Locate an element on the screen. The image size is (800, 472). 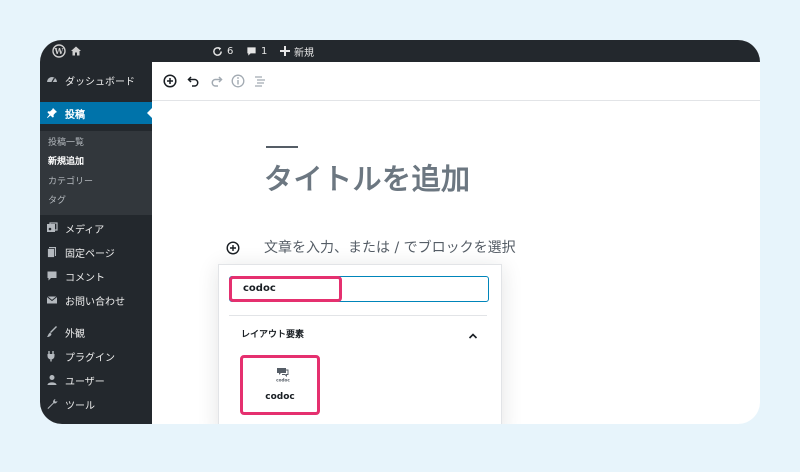
chevron-up-icon is located at coordinates (473, 333).